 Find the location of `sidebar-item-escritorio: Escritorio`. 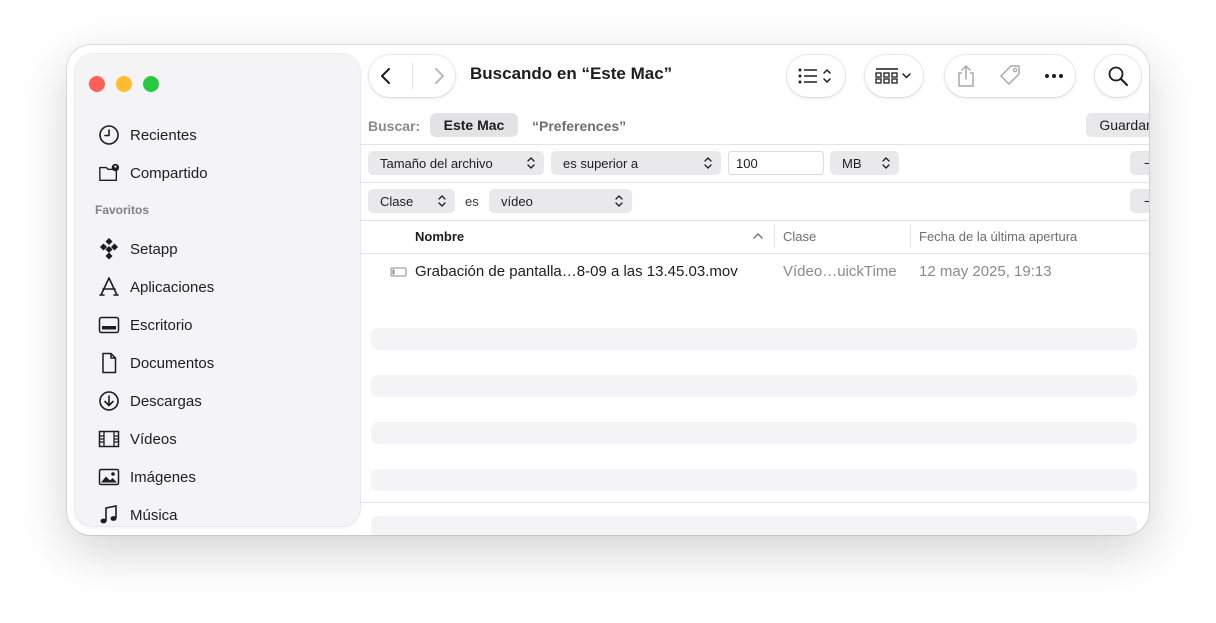

sidebar-item-escritorio: Escritorio is located at coordinates (145, 325).